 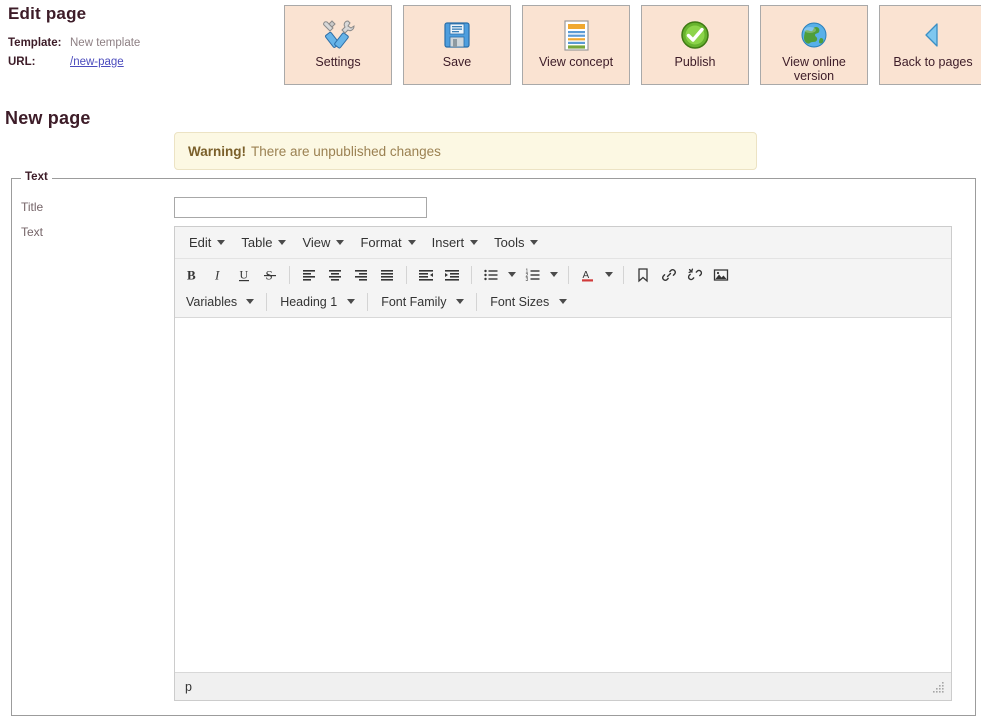 What do you see at coordinates (939, 687) in the screenshot?
I see `resize-grip` at bounding box center [939, 687].